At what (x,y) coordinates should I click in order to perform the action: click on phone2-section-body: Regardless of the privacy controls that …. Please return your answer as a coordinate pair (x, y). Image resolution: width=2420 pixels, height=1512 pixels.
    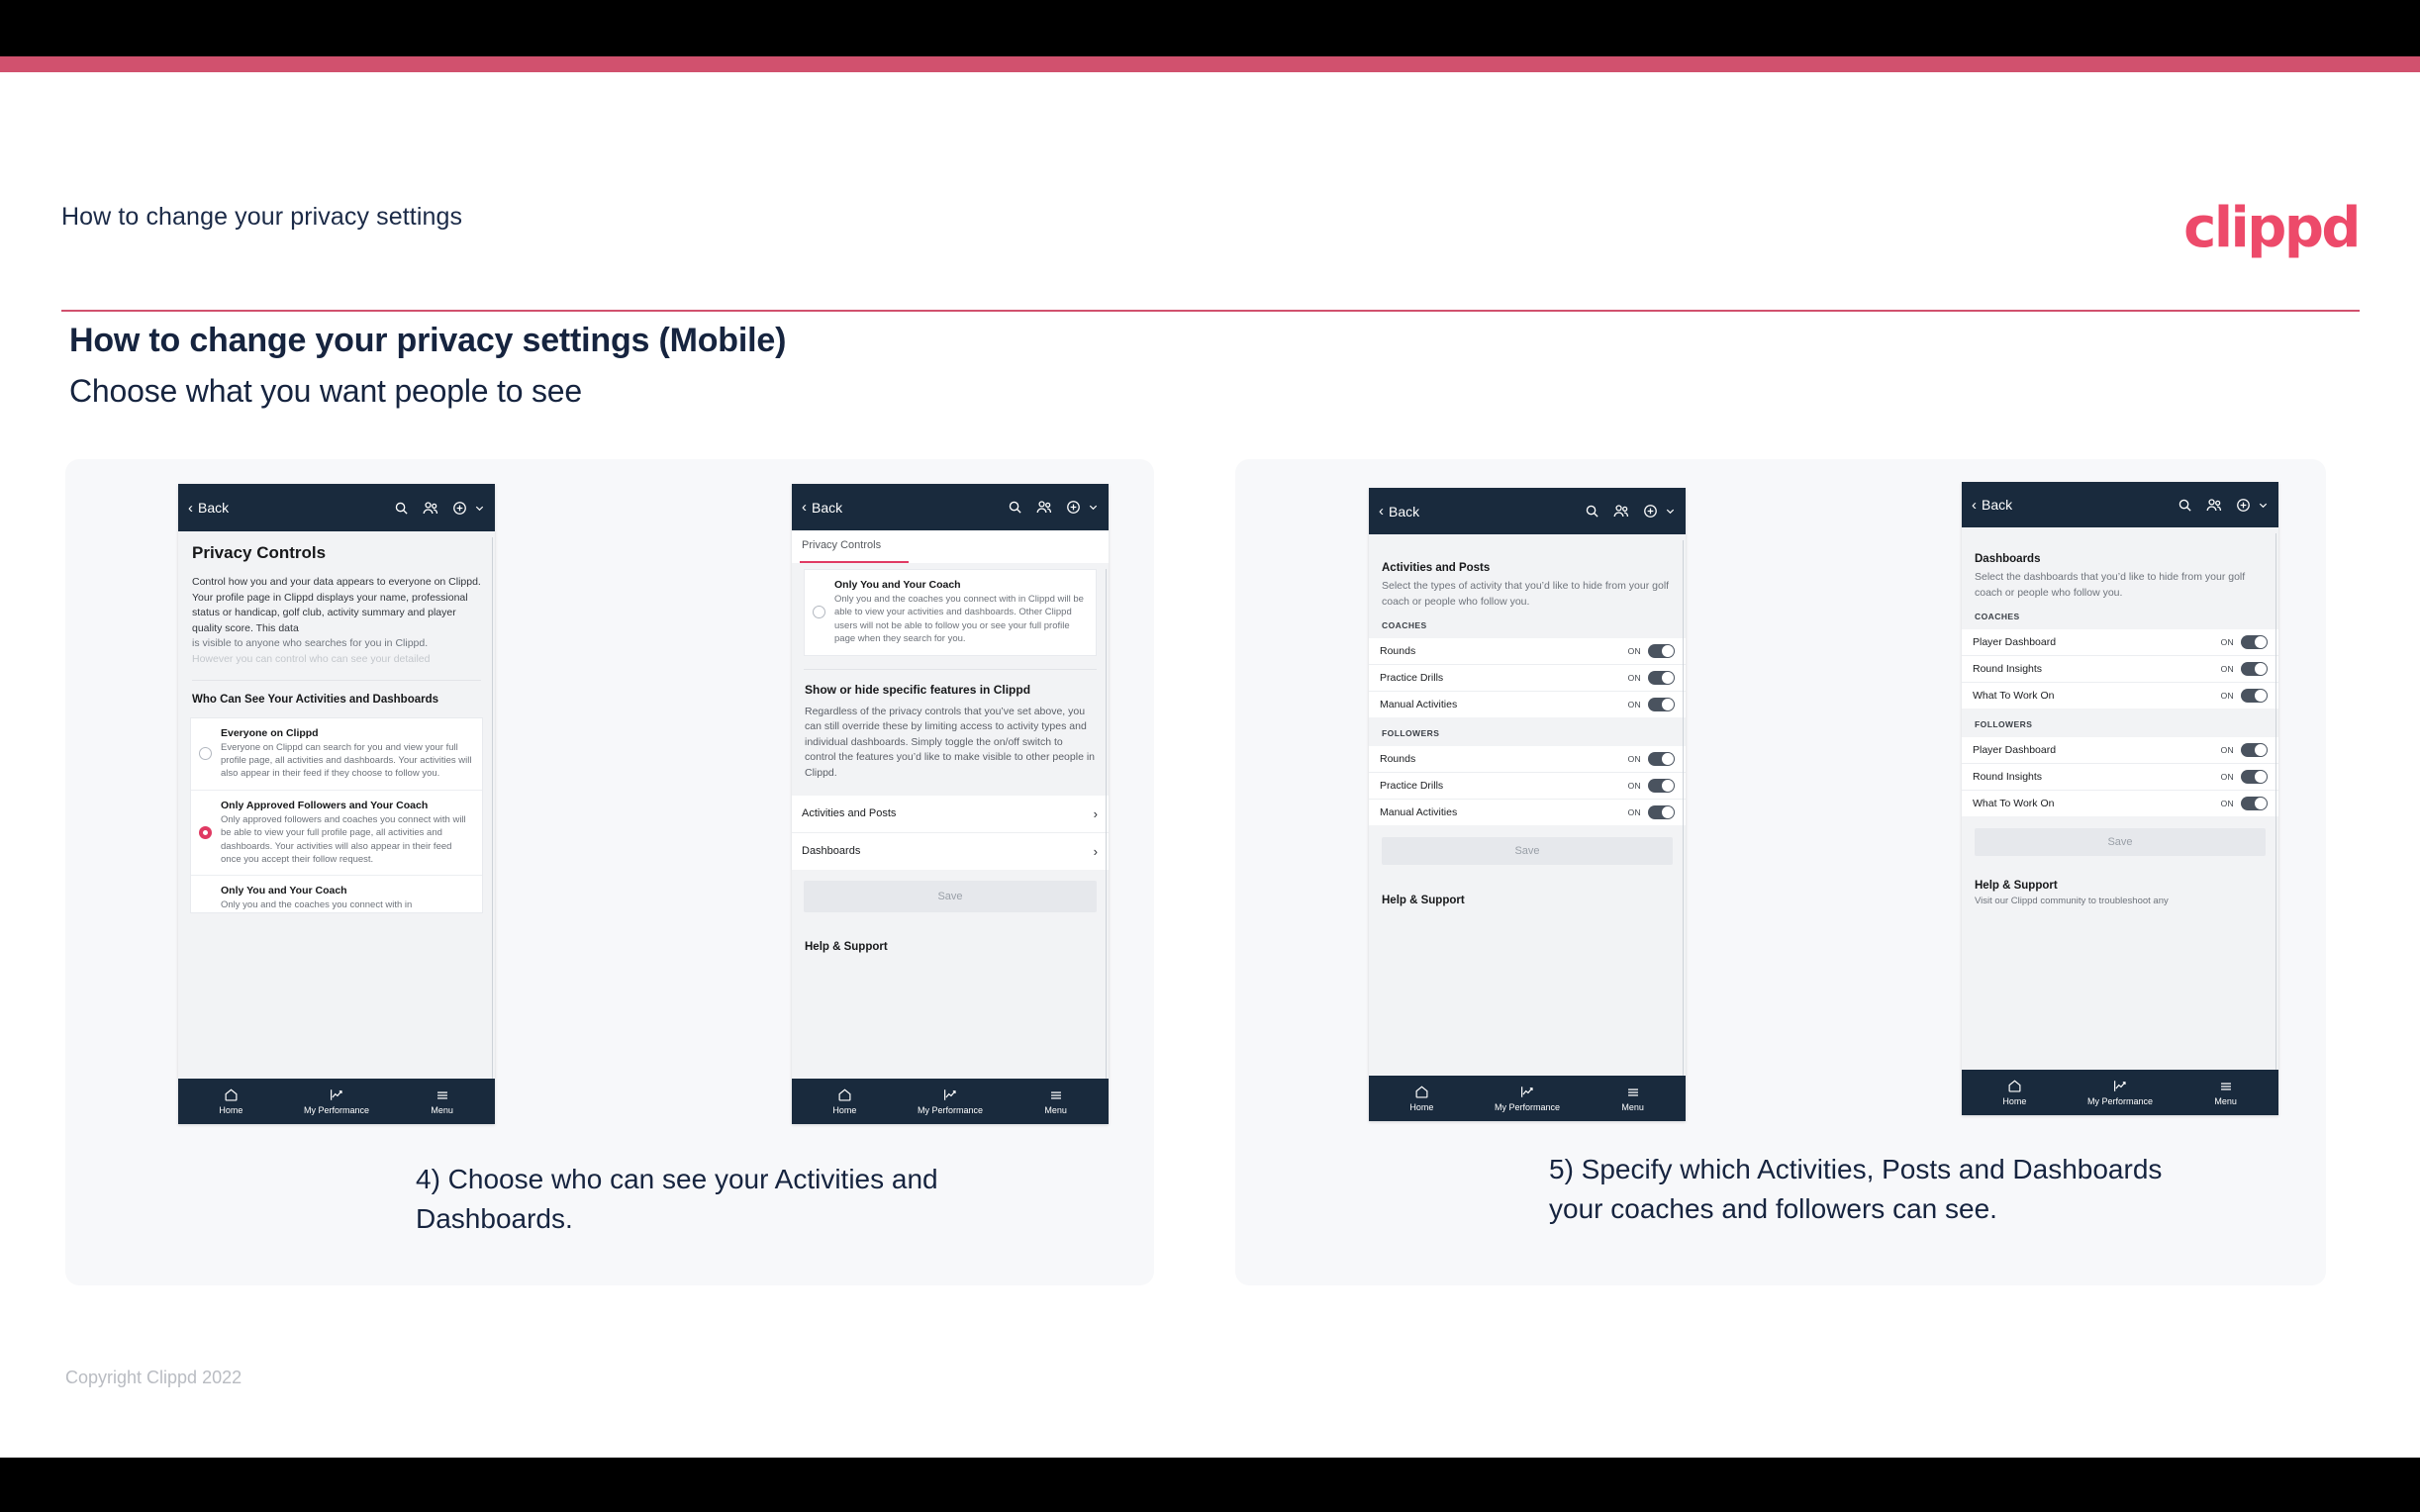
    Looking at the image, I should click on (950, 742).